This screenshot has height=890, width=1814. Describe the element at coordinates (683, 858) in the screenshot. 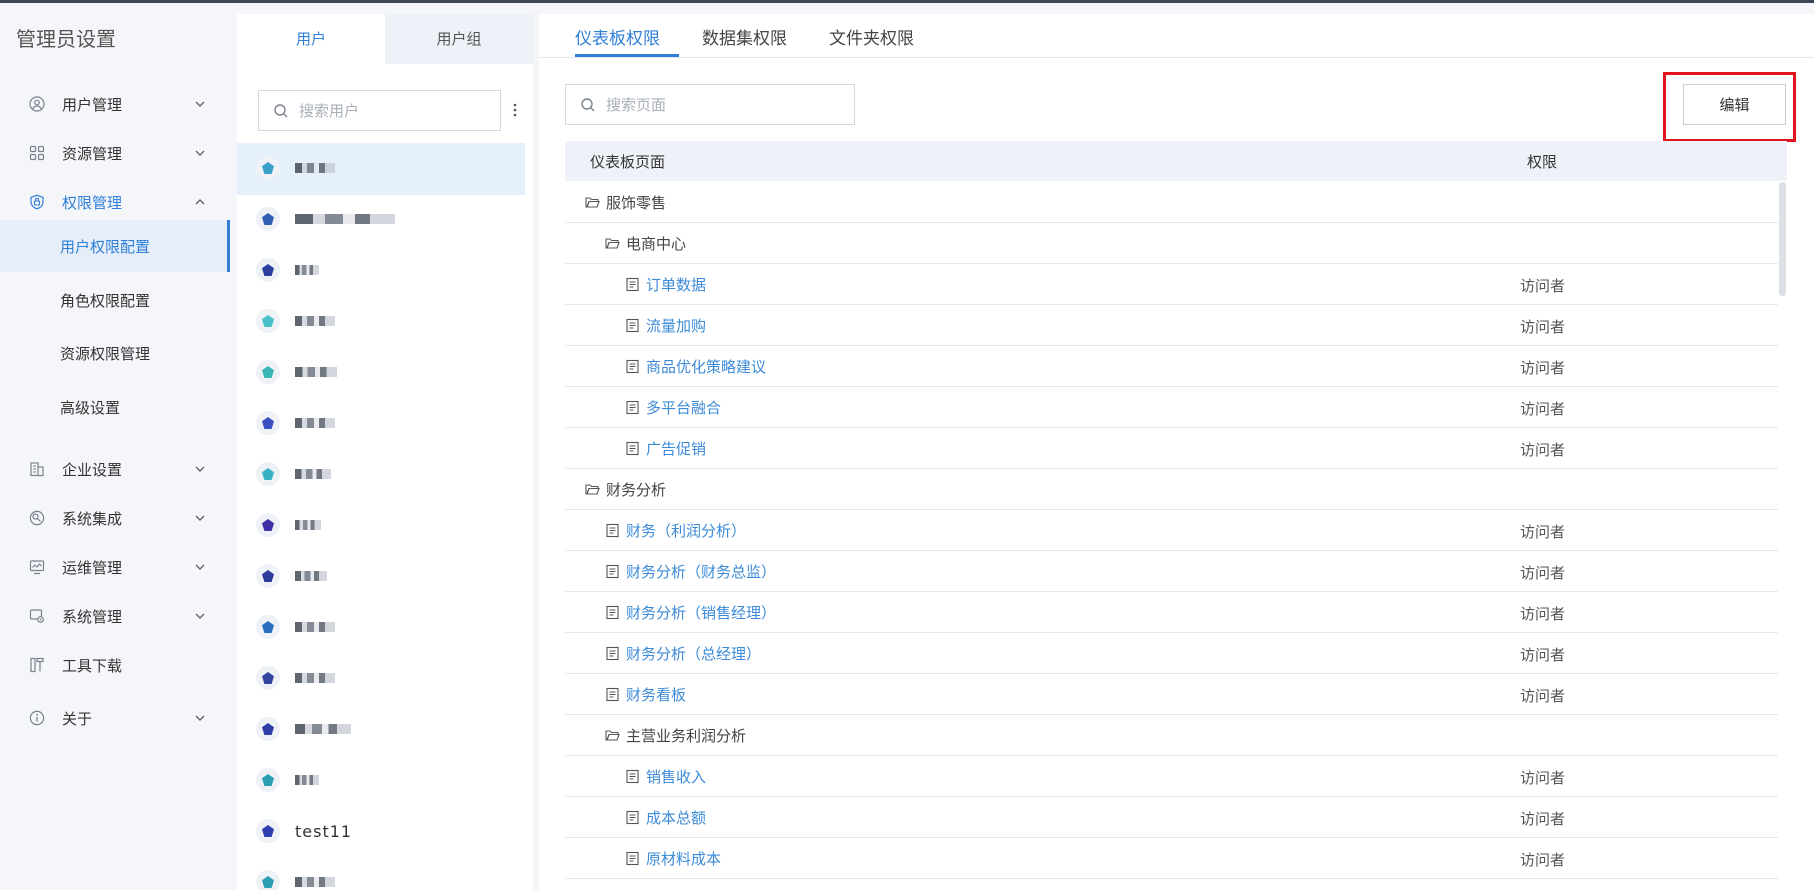

I see `dashboard-link: 原材料成本` at that location.